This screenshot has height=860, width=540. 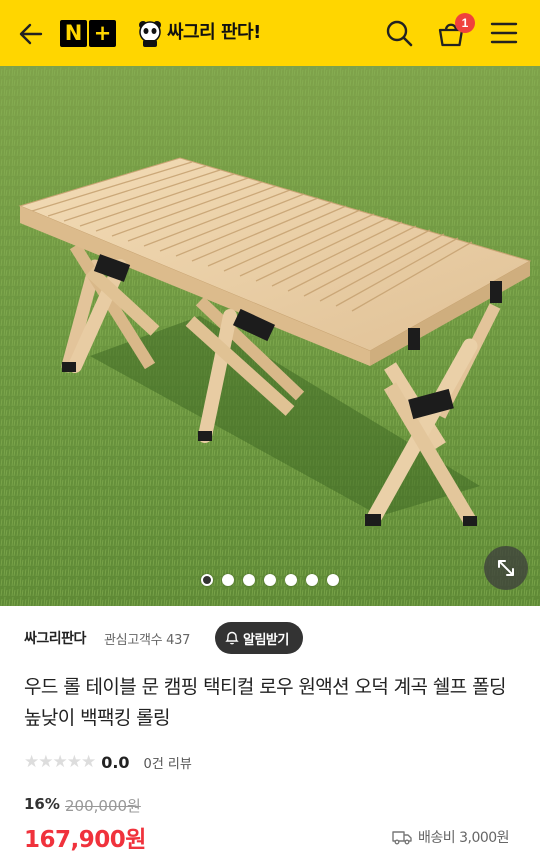 What do you see at coordinates (31, 34) in the screenshot?
I see `back-arrow-icon` at bounding box center [31, 34].